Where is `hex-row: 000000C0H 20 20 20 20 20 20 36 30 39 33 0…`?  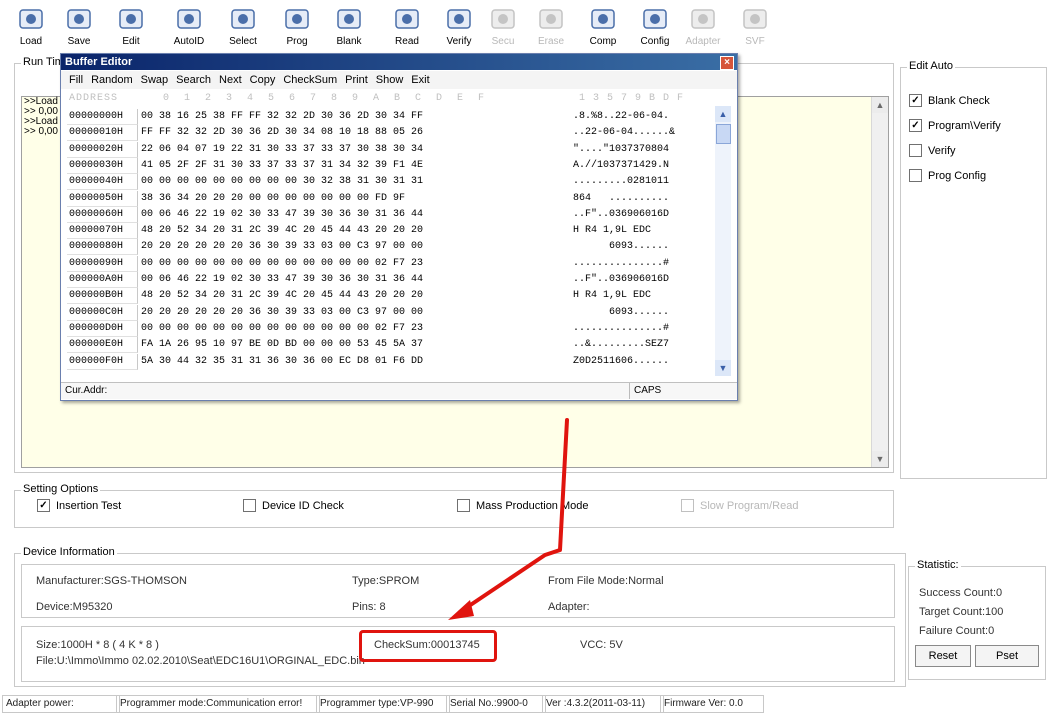 hex-row: 000000C0H 20 20 20 20 20 20 36 30 39 33 0… is located at coordinates (390, 312).